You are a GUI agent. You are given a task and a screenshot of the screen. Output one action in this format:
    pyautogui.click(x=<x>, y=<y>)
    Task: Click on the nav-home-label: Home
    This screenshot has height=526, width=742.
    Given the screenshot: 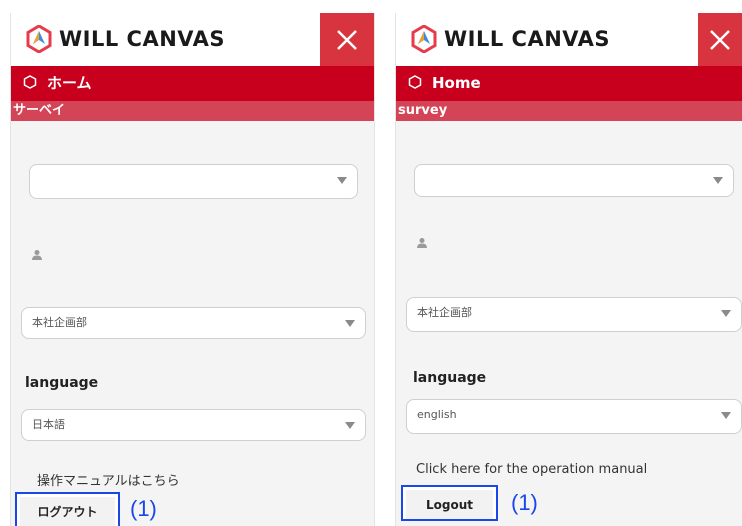 What is the action you would take?
    pyautogui.click(x=456, y=83)
    